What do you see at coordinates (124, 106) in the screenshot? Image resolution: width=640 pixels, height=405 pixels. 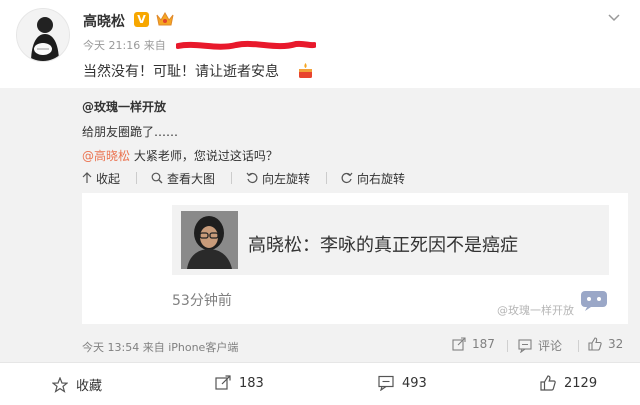 I see `repost-author: @玫瑰一样开放` at bounding box center [124, 106].